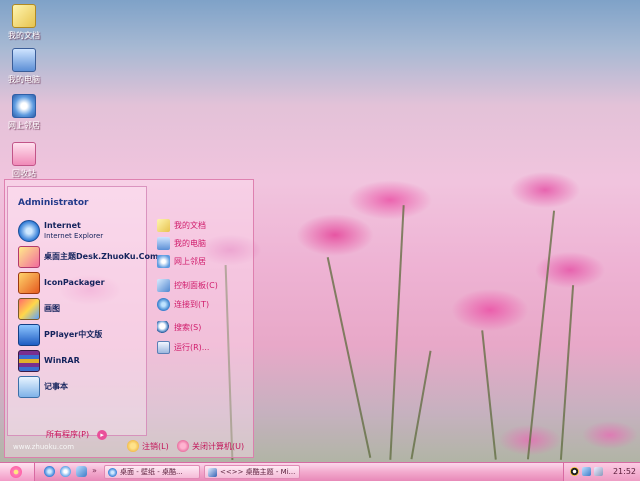 The height and width of the screenshot is (481, 640). I want to click on program-desktop-theme: 桌面主题Desk.ZhuoKu.Com, so click(88, 257).